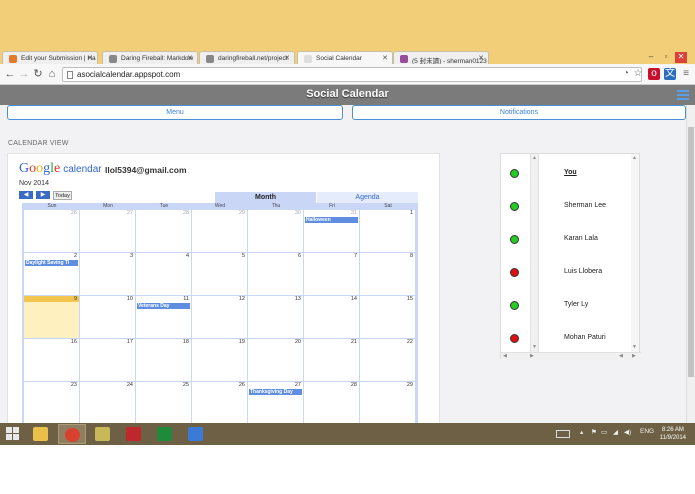  What do you see at coordinates (52, 402) in the screenshot?
I see `calendar-day: 23` at bounding box center [52, 402].